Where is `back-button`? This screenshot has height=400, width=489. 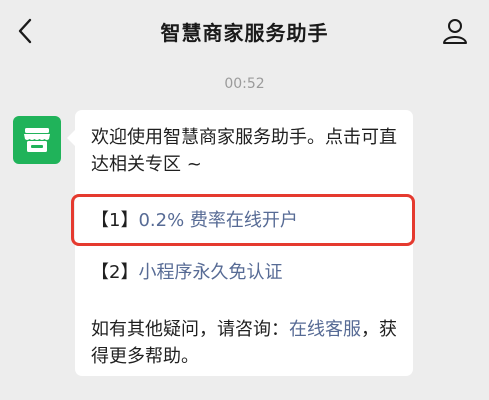 back-button is located at coordinates (25, 31).